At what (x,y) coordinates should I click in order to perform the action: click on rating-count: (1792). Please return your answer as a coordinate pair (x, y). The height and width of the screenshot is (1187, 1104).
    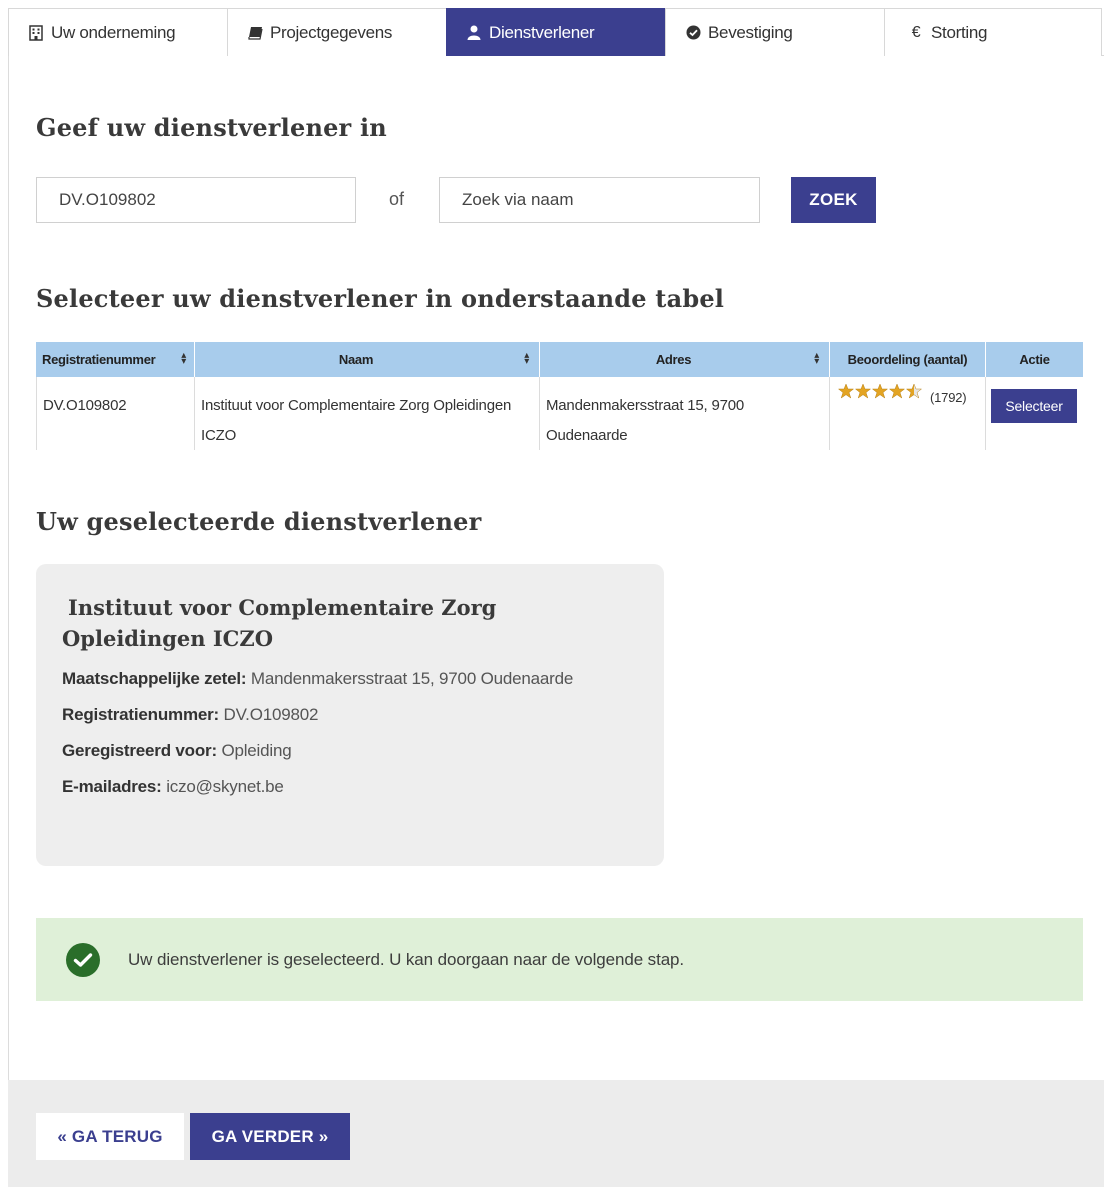
    Looking at the image, I should click on (948, 397).